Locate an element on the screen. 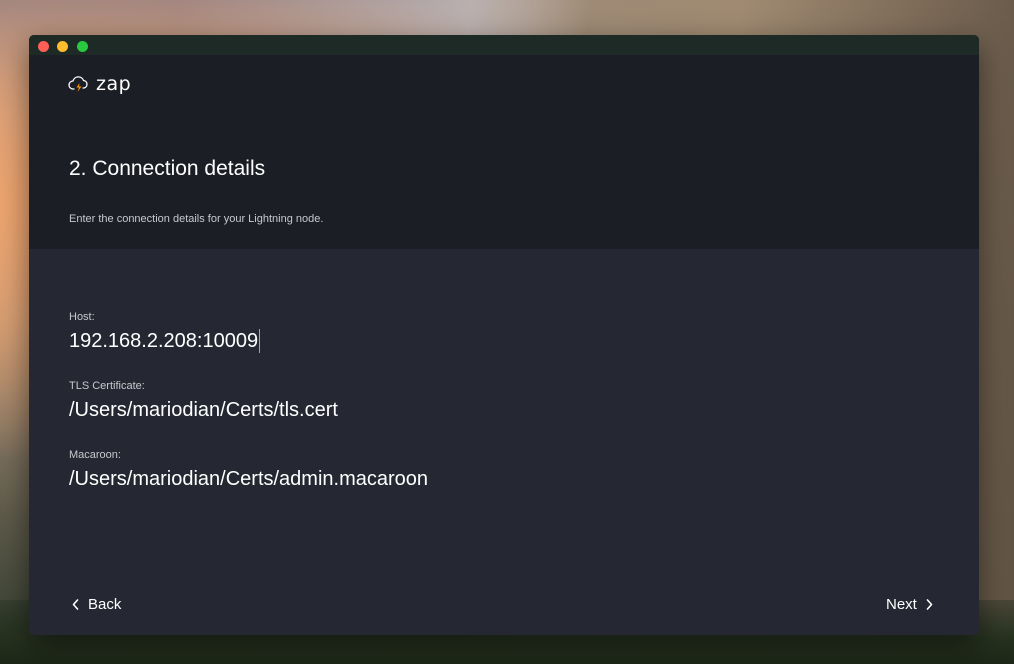 The width and height of the screenshot is (1014, 664). window-titlebar is located at coordinates (504, 45).